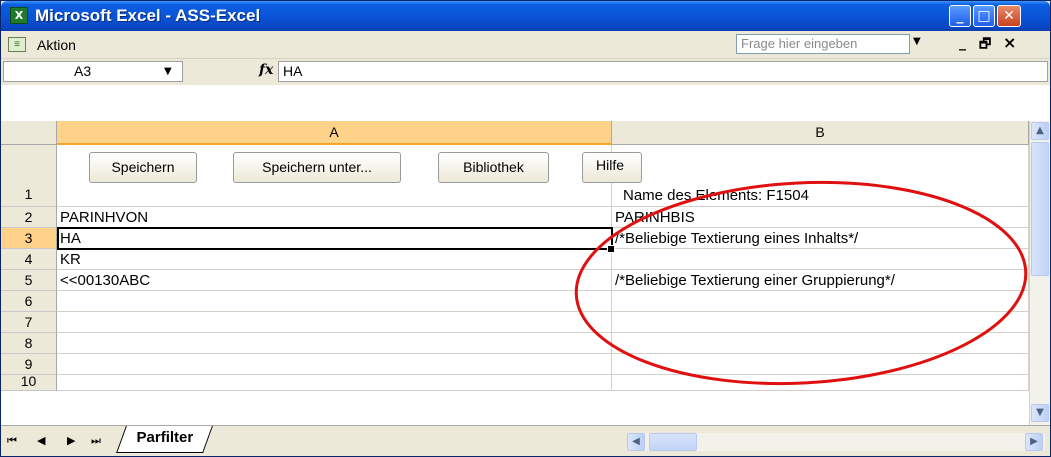 The image size is (1051, 457). I want to click on workbook-restore-button: 🗗, so click(985, 46).